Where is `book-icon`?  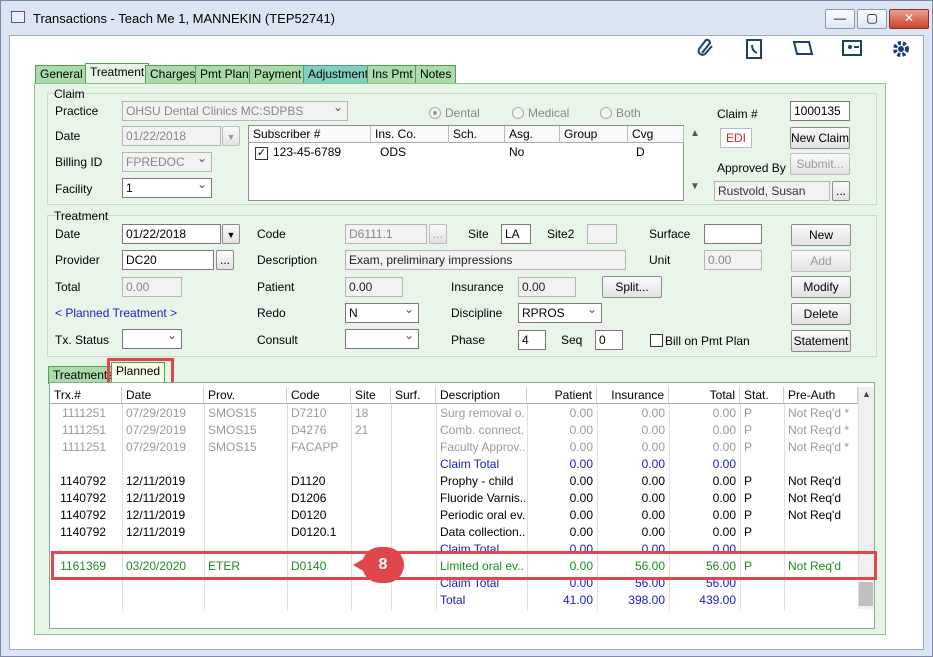
book-icon is located at coordinates (803, 49).